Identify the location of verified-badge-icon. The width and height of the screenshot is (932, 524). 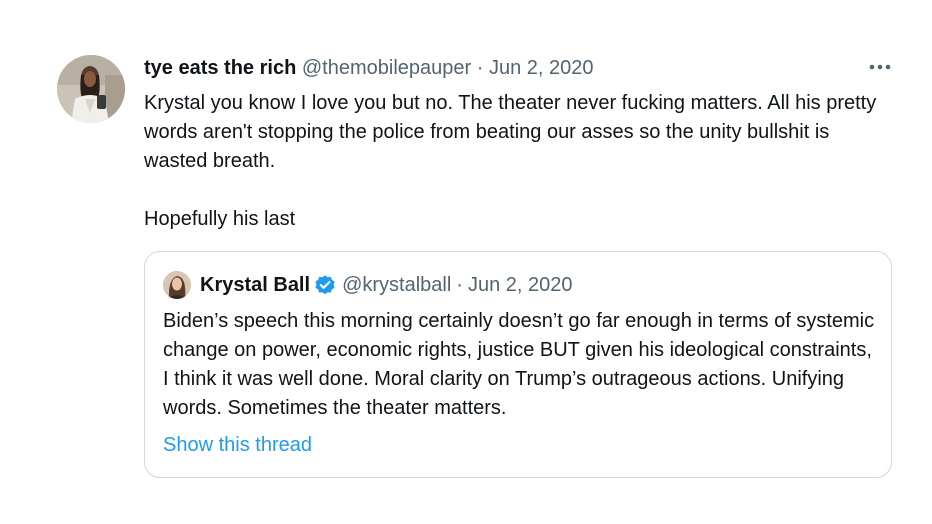
(325, 285).